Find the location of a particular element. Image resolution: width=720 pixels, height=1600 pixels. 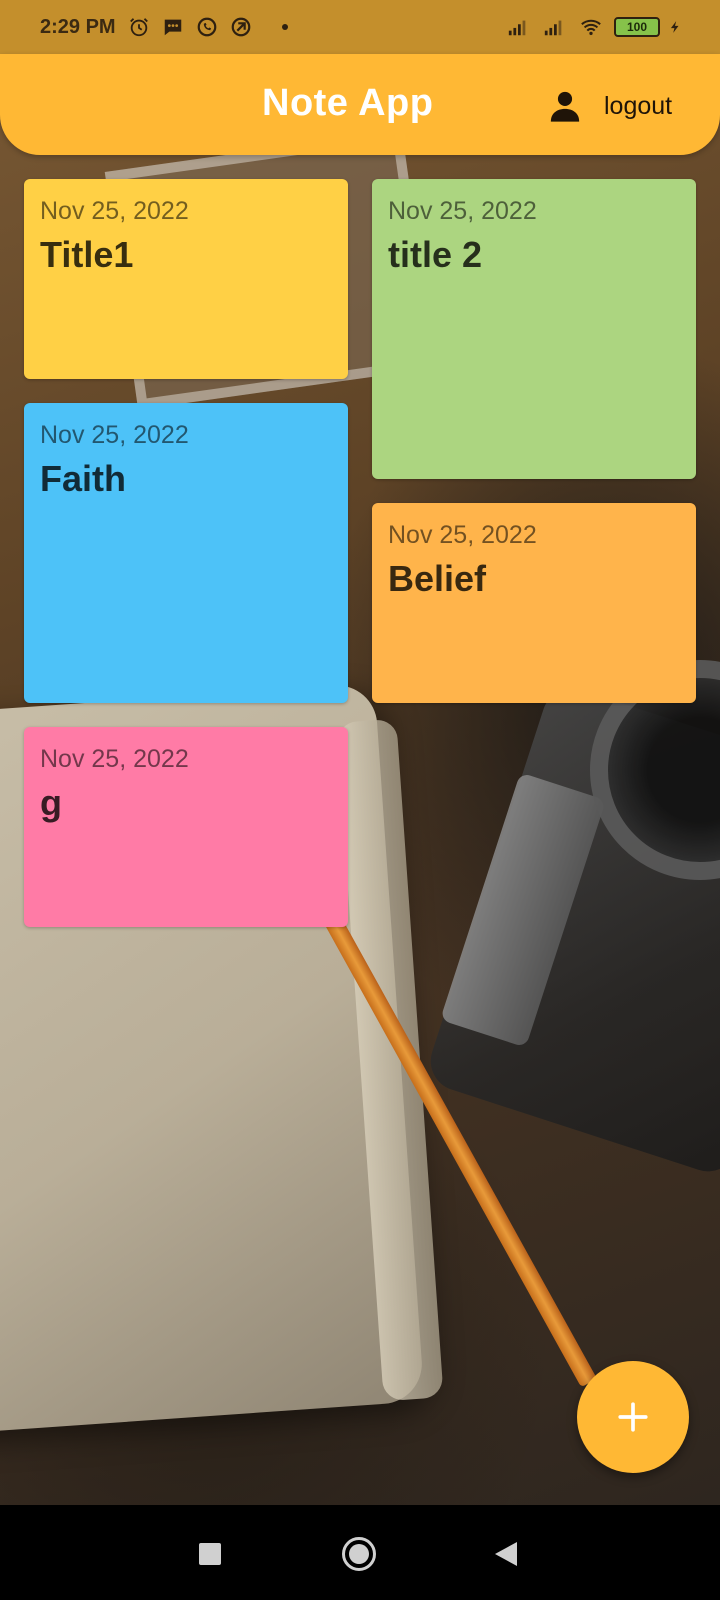

app-title: Note App is located at coordinates (348, 103).